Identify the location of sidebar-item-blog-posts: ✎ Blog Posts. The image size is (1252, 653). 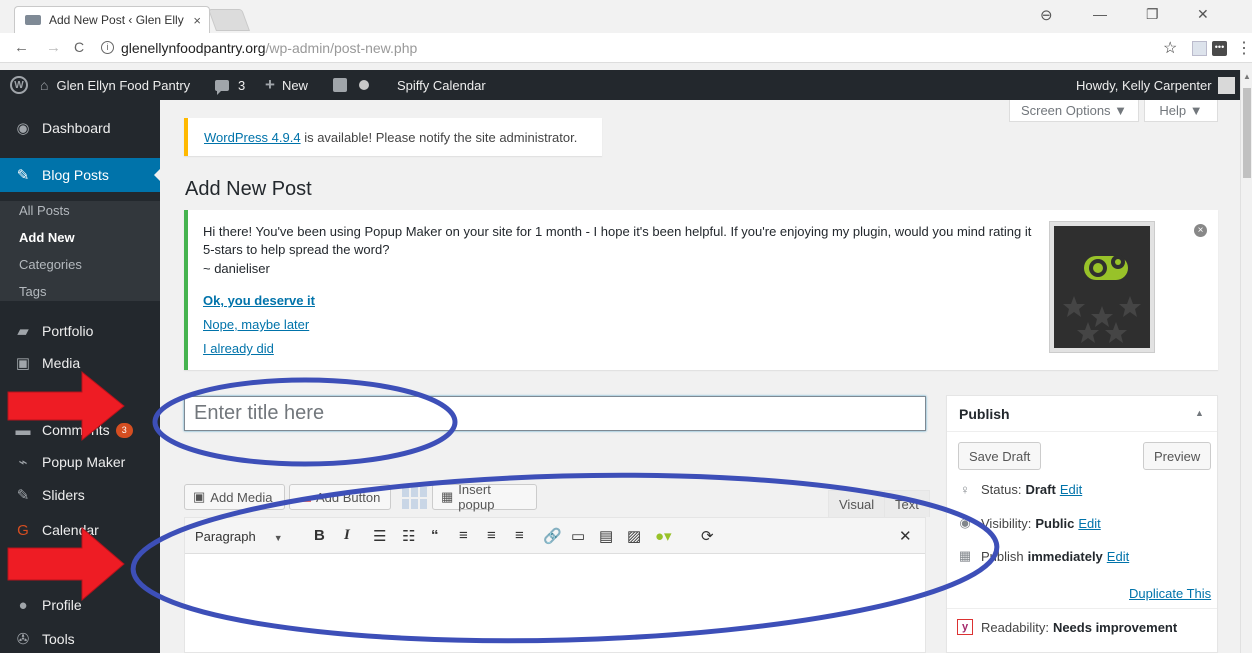
(81, 175).